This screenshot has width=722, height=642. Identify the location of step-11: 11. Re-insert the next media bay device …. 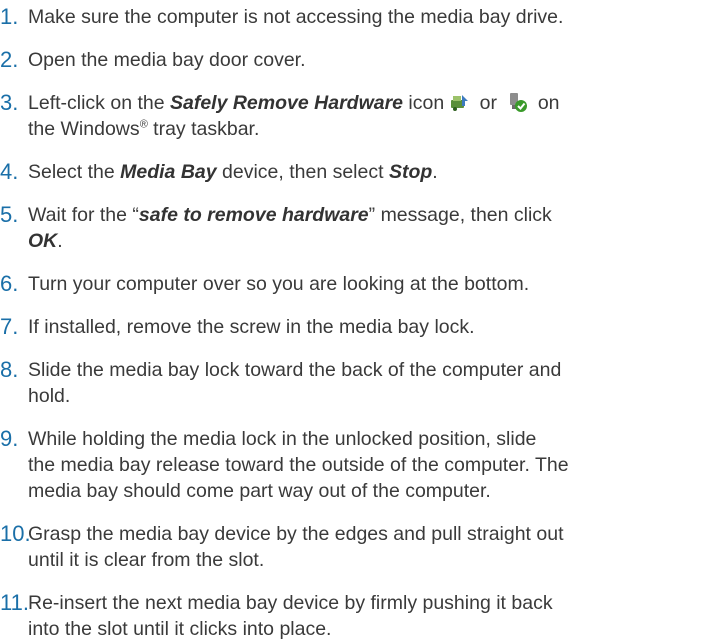
(361, 616).